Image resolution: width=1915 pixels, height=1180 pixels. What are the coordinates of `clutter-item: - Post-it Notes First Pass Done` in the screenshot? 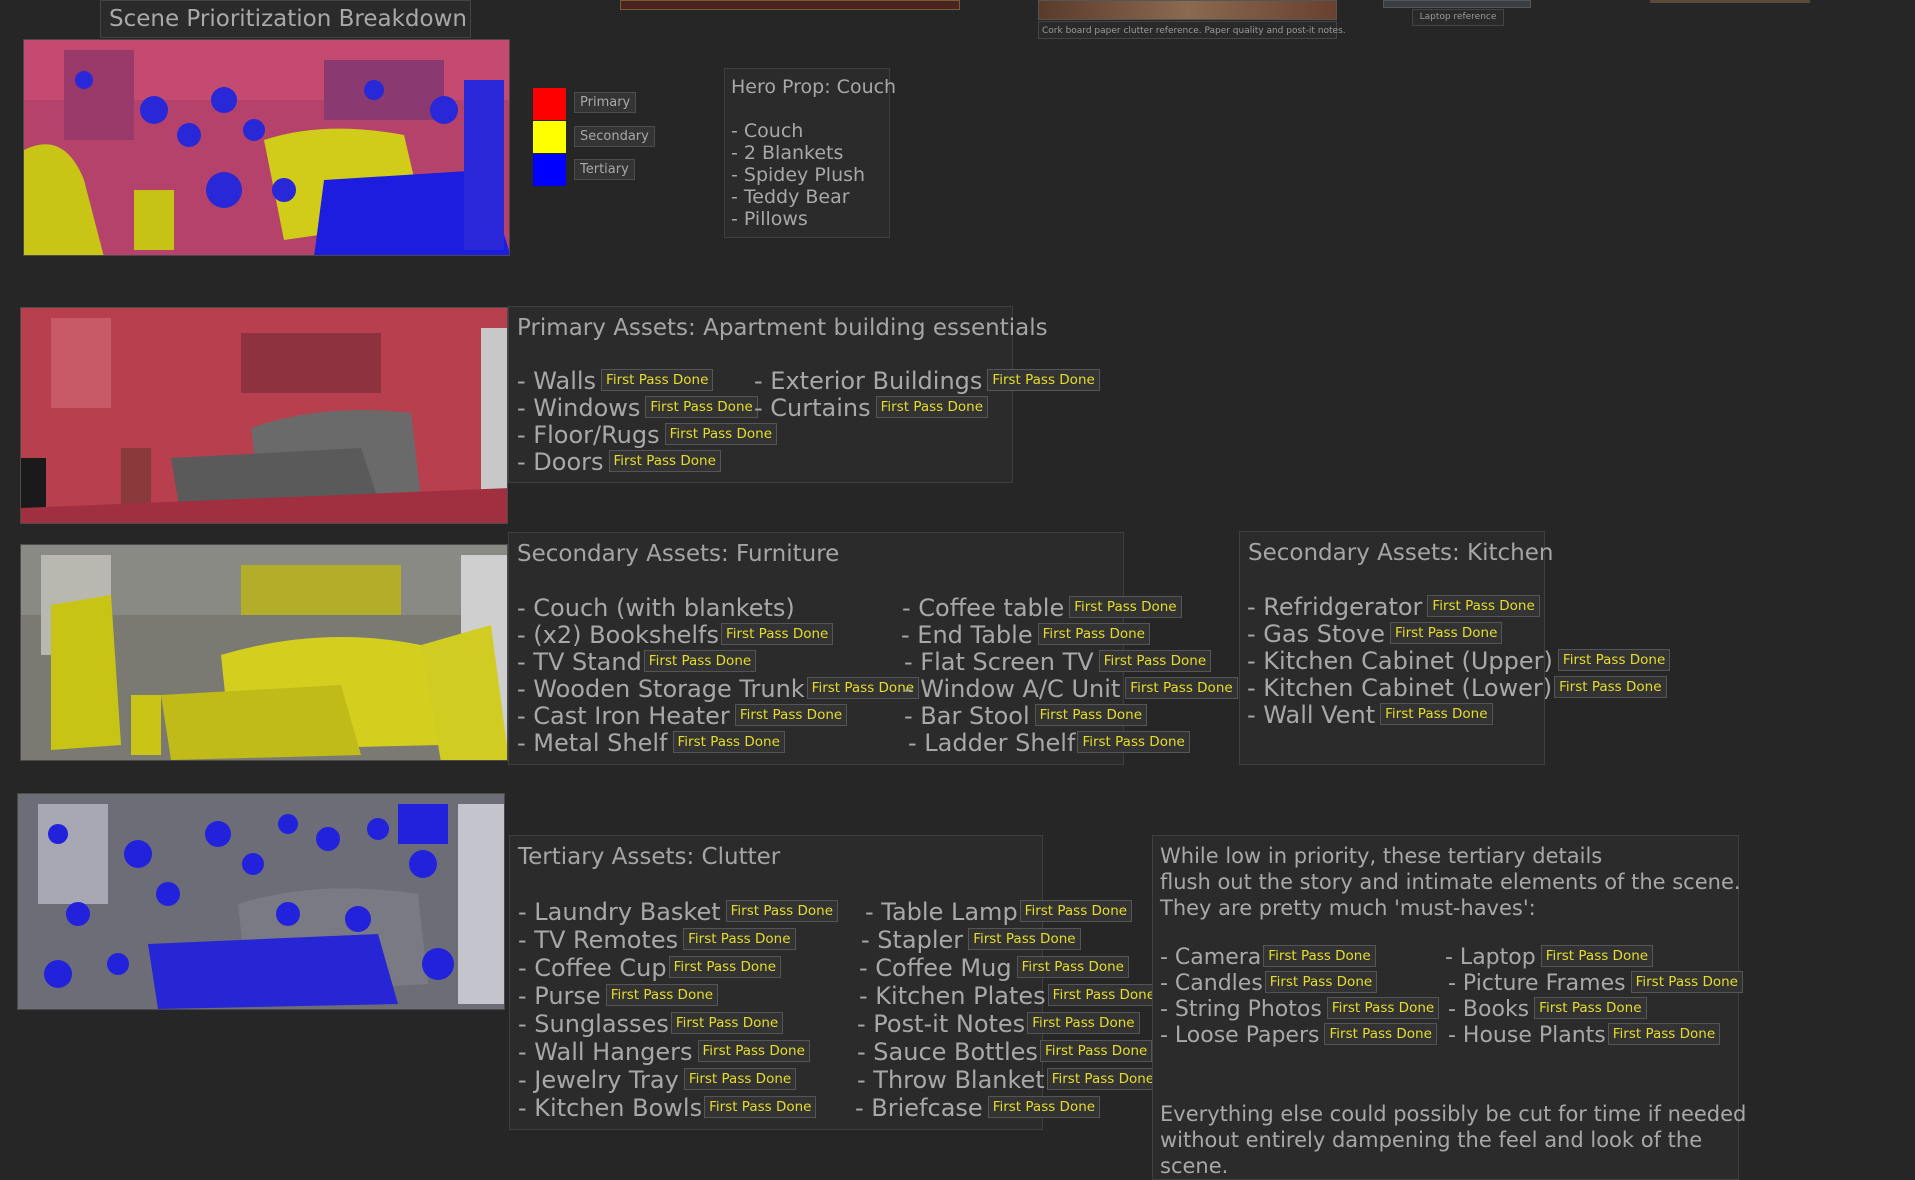 It's located at (998, 1024).